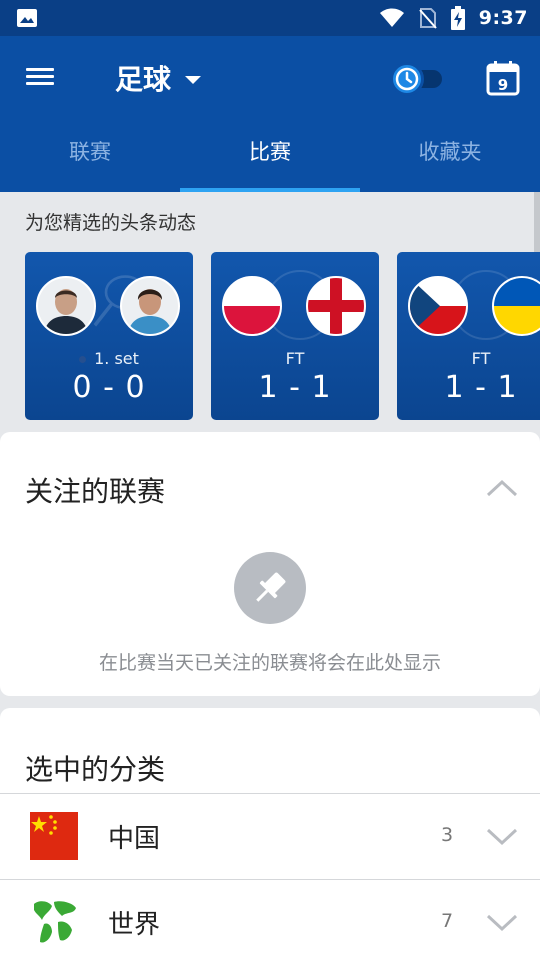 The height and width of the screenshot is (960, 540). I want to click on status-time: 9:37, so click(503, 18).